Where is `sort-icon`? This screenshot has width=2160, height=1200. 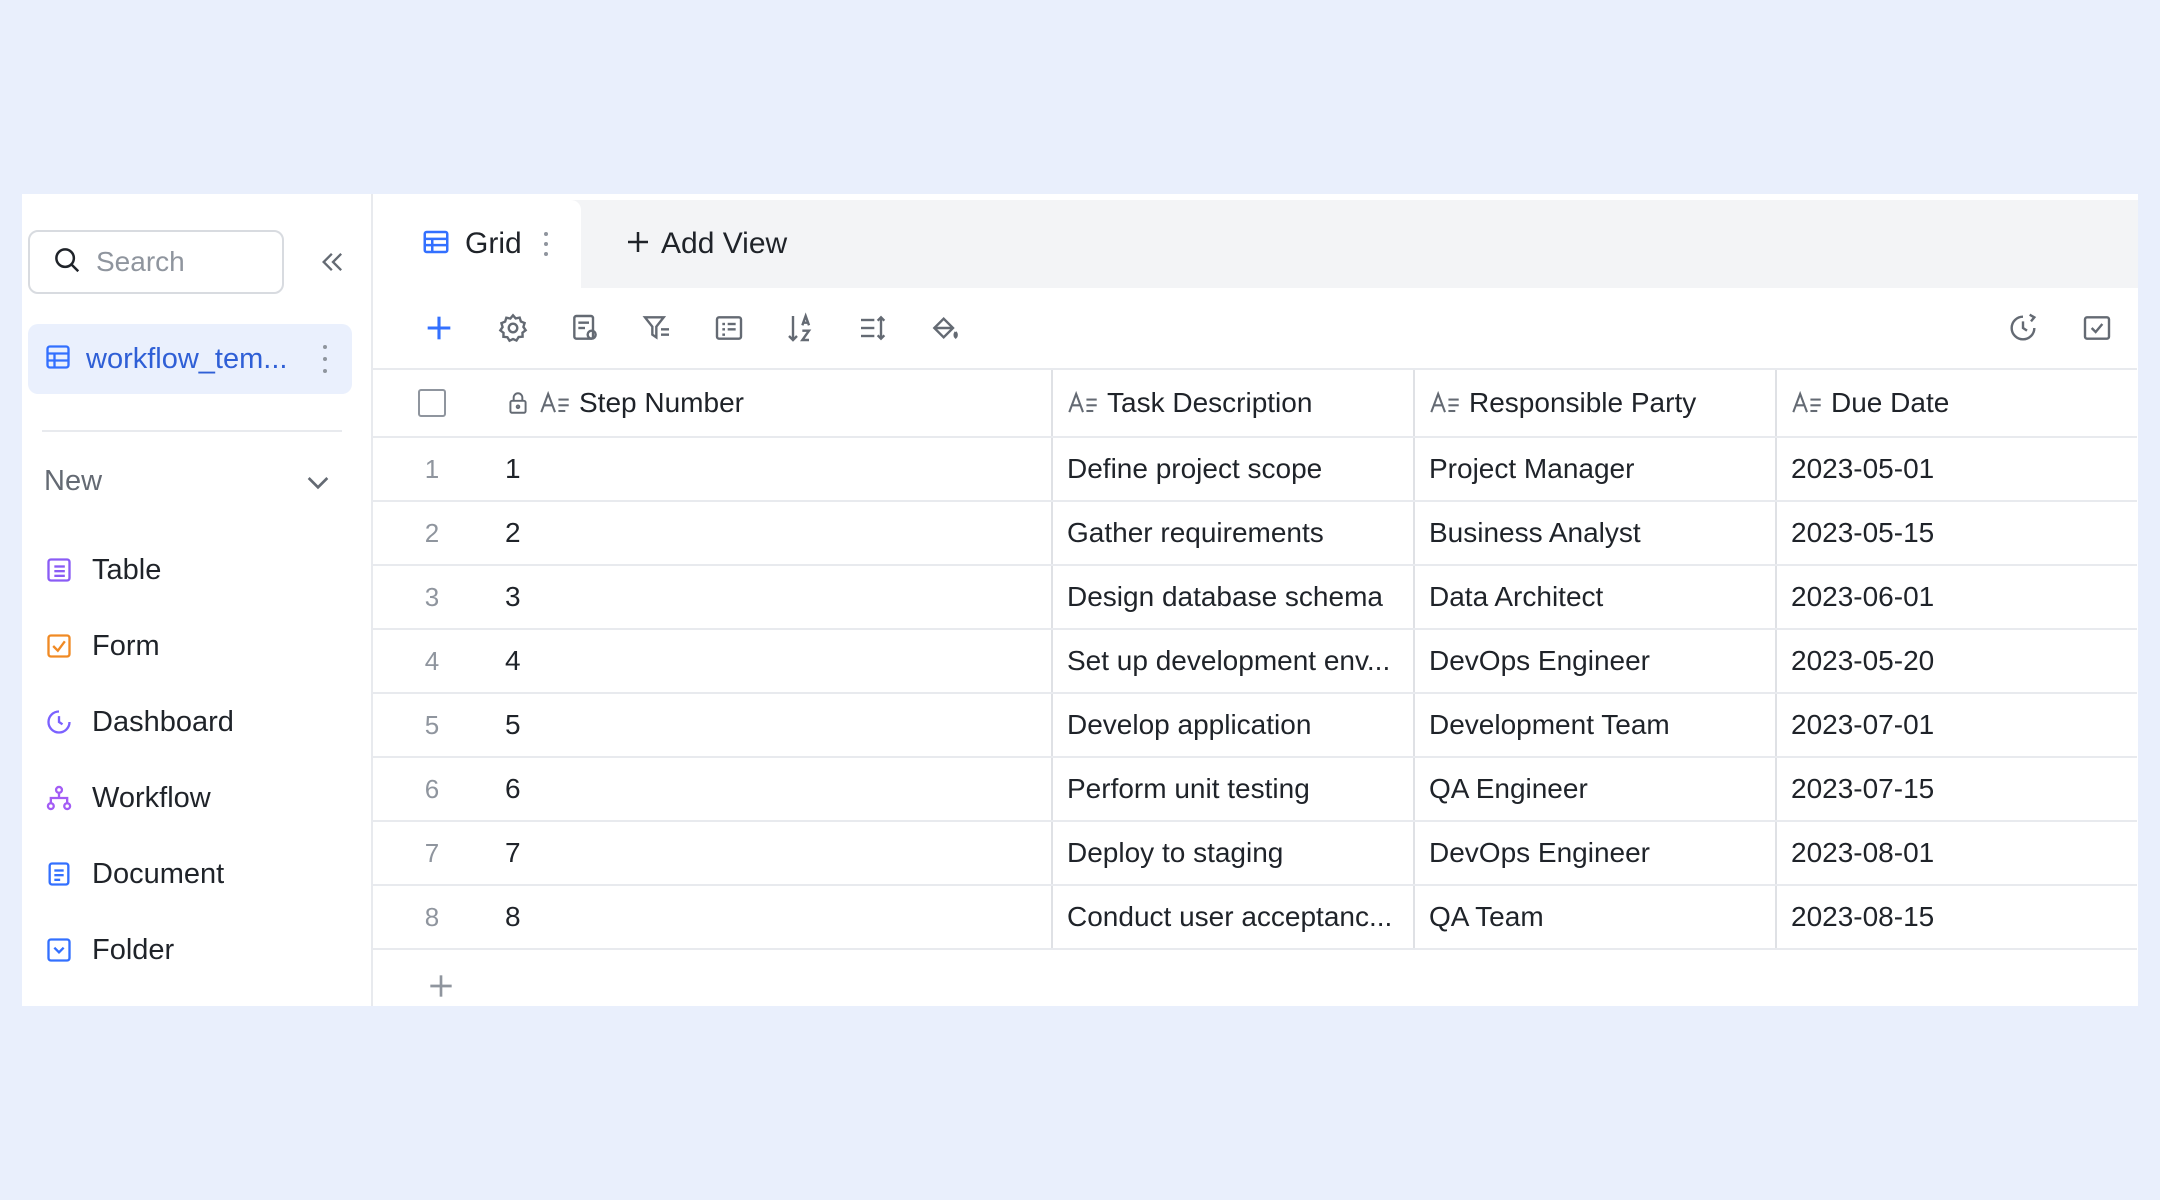 sort-icon is located at coordinates (801, 328).